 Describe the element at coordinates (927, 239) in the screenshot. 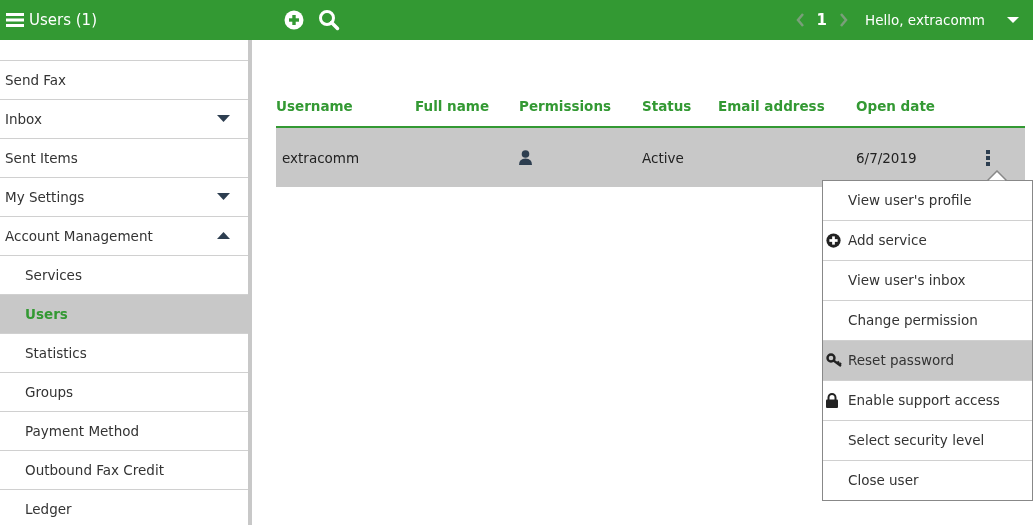

I see `menu-item: Add service` at that location.